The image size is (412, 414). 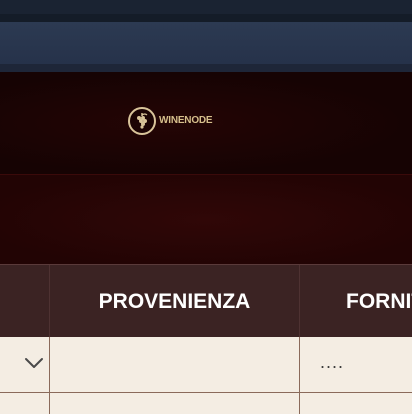 What do you see at coordinates (24, 301) in the screenshot?
I see `column-header-select` at bounding box center [24, 301].